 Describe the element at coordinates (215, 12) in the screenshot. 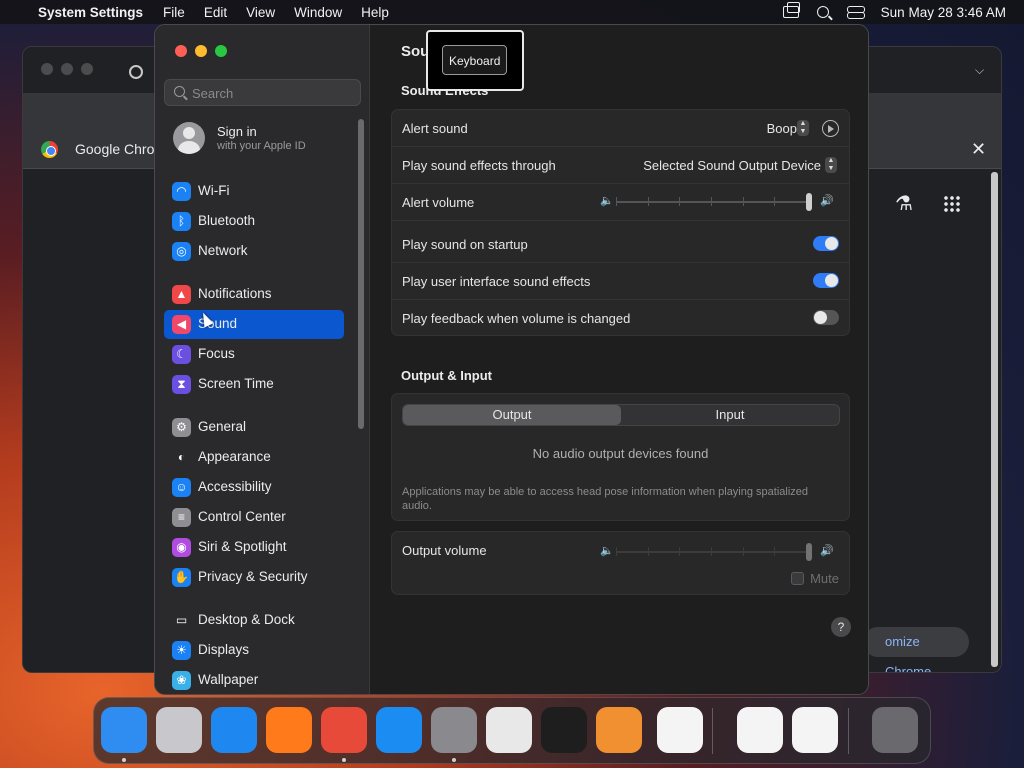

I see `menu-edit: Edit` at that location.